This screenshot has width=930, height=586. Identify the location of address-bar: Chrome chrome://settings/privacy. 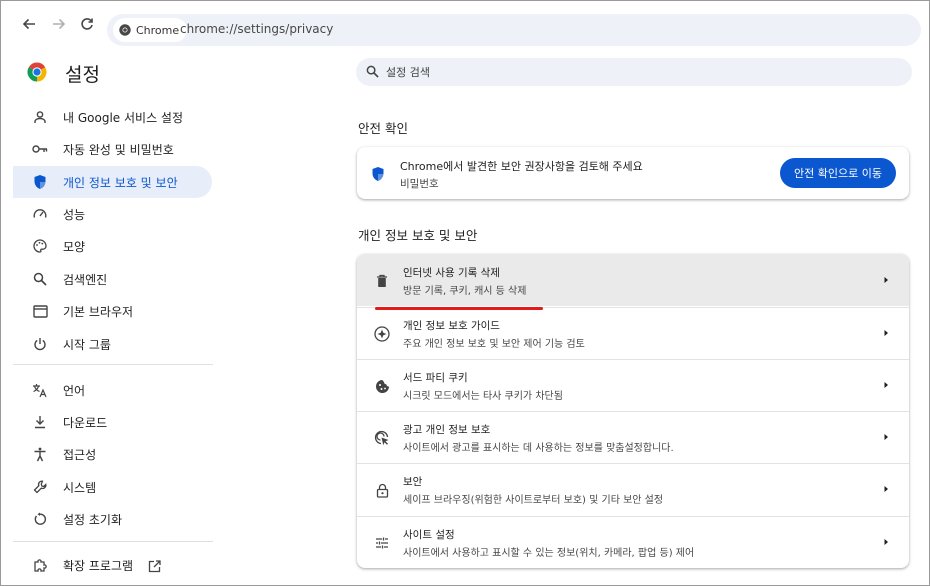
(514, 30).